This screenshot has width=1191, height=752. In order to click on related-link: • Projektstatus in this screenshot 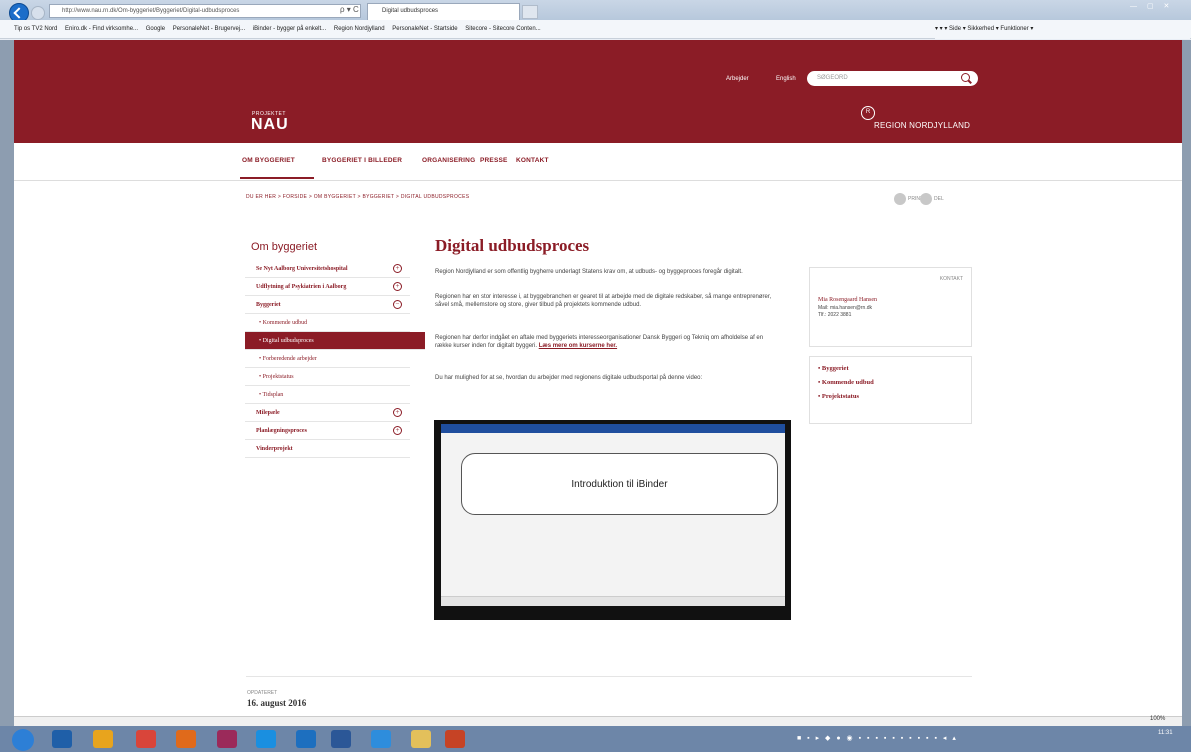, I will do `click(838, 396)`.